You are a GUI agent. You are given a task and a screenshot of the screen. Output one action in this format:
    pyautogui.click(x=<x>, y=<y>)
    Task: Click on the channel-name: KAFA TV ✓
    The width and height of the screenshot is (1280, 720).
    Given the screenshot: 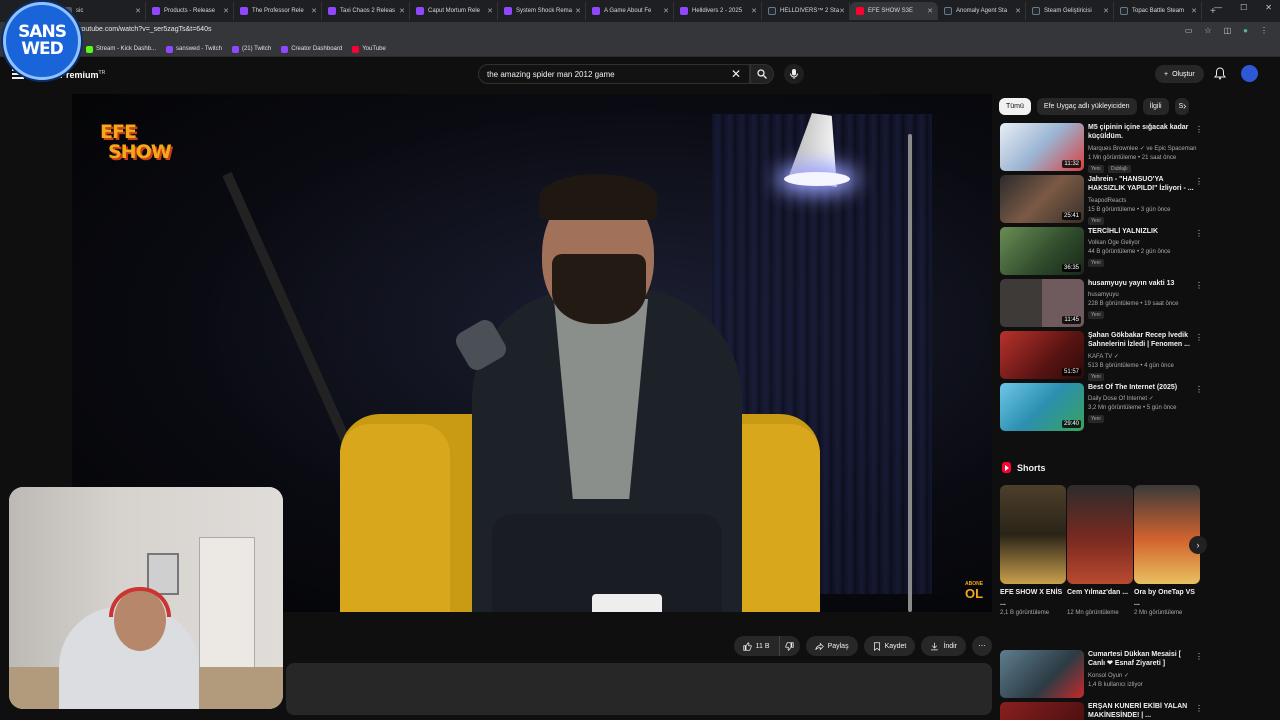 What is the action you would take?
    pyautogui.click(x=1145, y=357)
    